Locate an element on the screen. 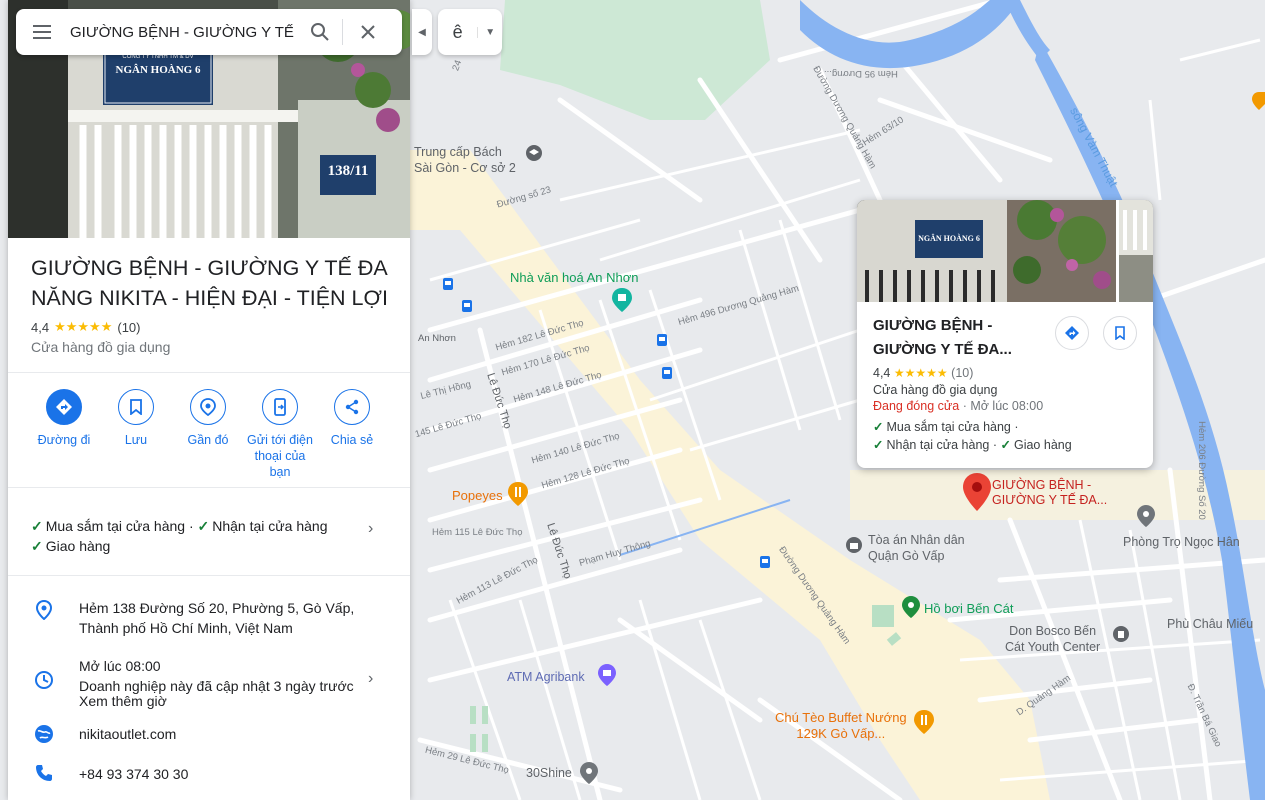 This screenshot has height=800, width=1265. card-directions-button is located at coordinates (1072, 333).